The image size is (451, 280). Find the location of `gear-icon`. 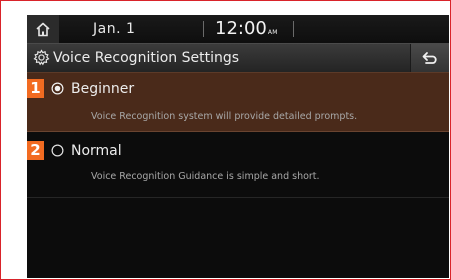

gear-icon is located at coordinates (41, 57).